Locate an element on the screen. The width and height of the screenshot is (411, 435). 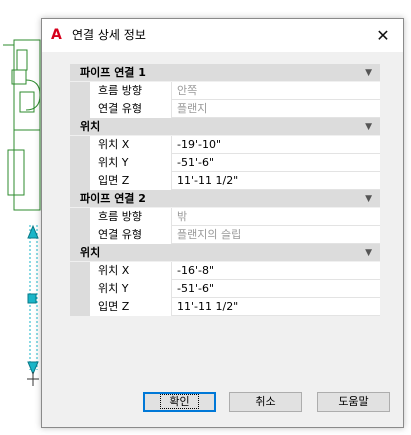
section-header-position-1: 위치 ▼ is located at coordinates (225, 127).